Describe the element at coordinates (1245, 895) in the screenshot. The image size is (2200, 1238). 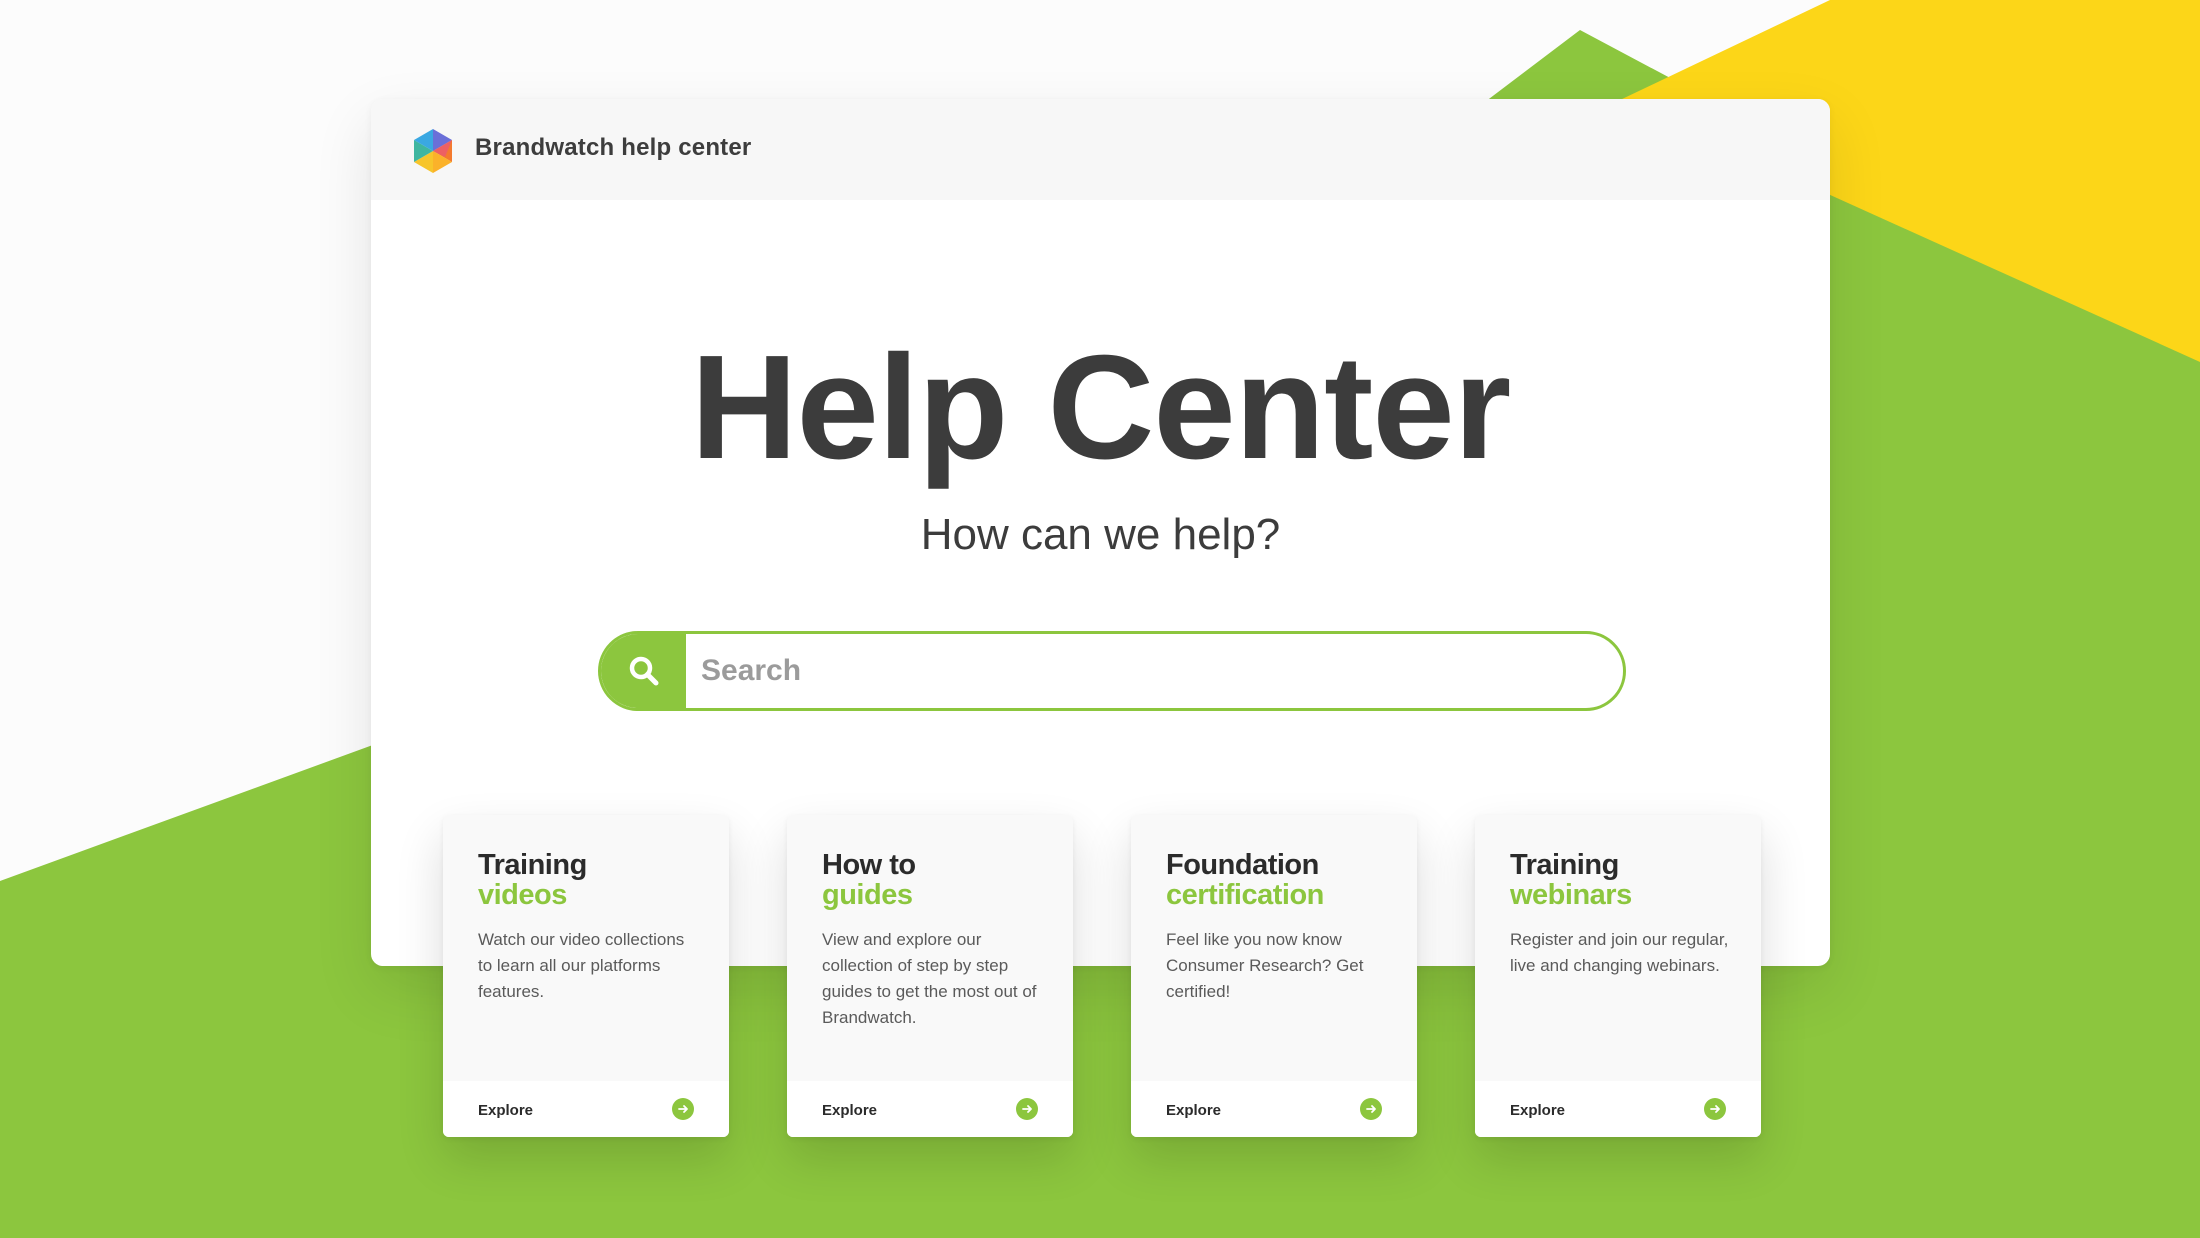
I see `card-title-line2: certification` at that location.